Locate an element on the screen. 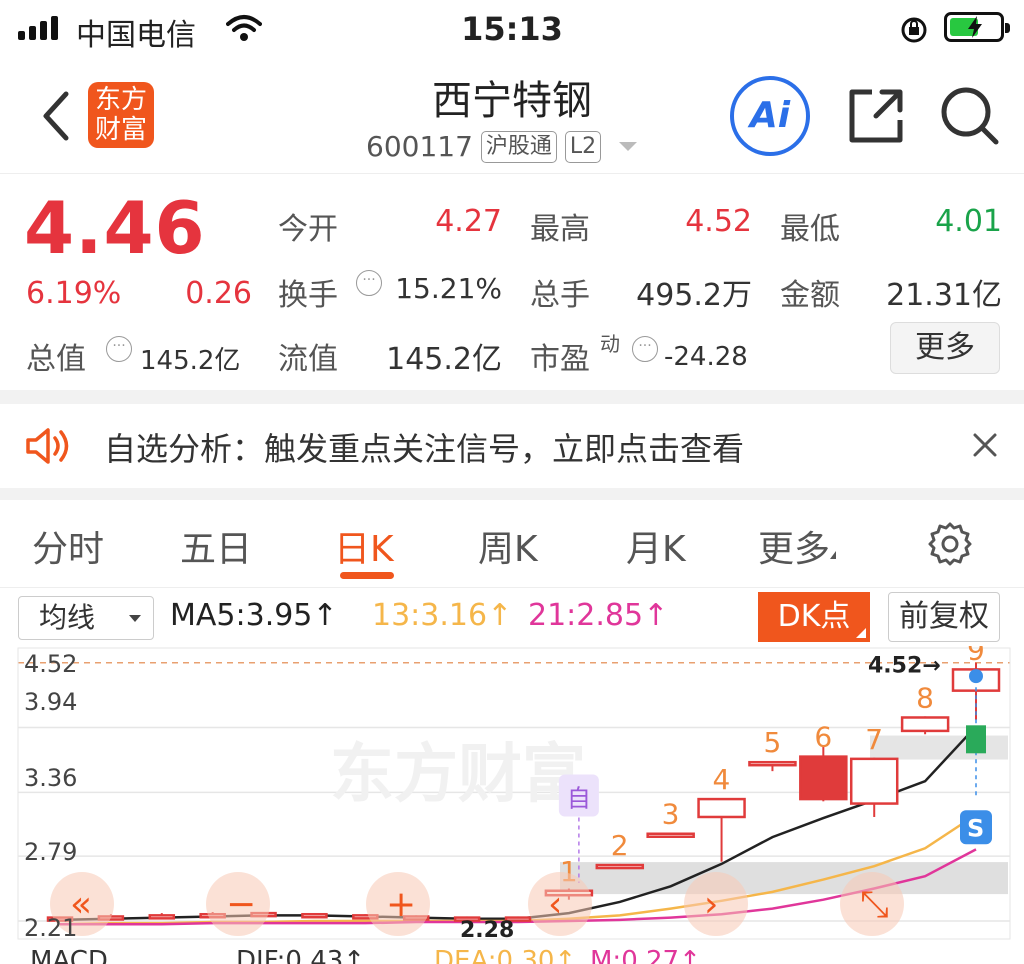  sell-label: S is located at coordinates (975, 828).